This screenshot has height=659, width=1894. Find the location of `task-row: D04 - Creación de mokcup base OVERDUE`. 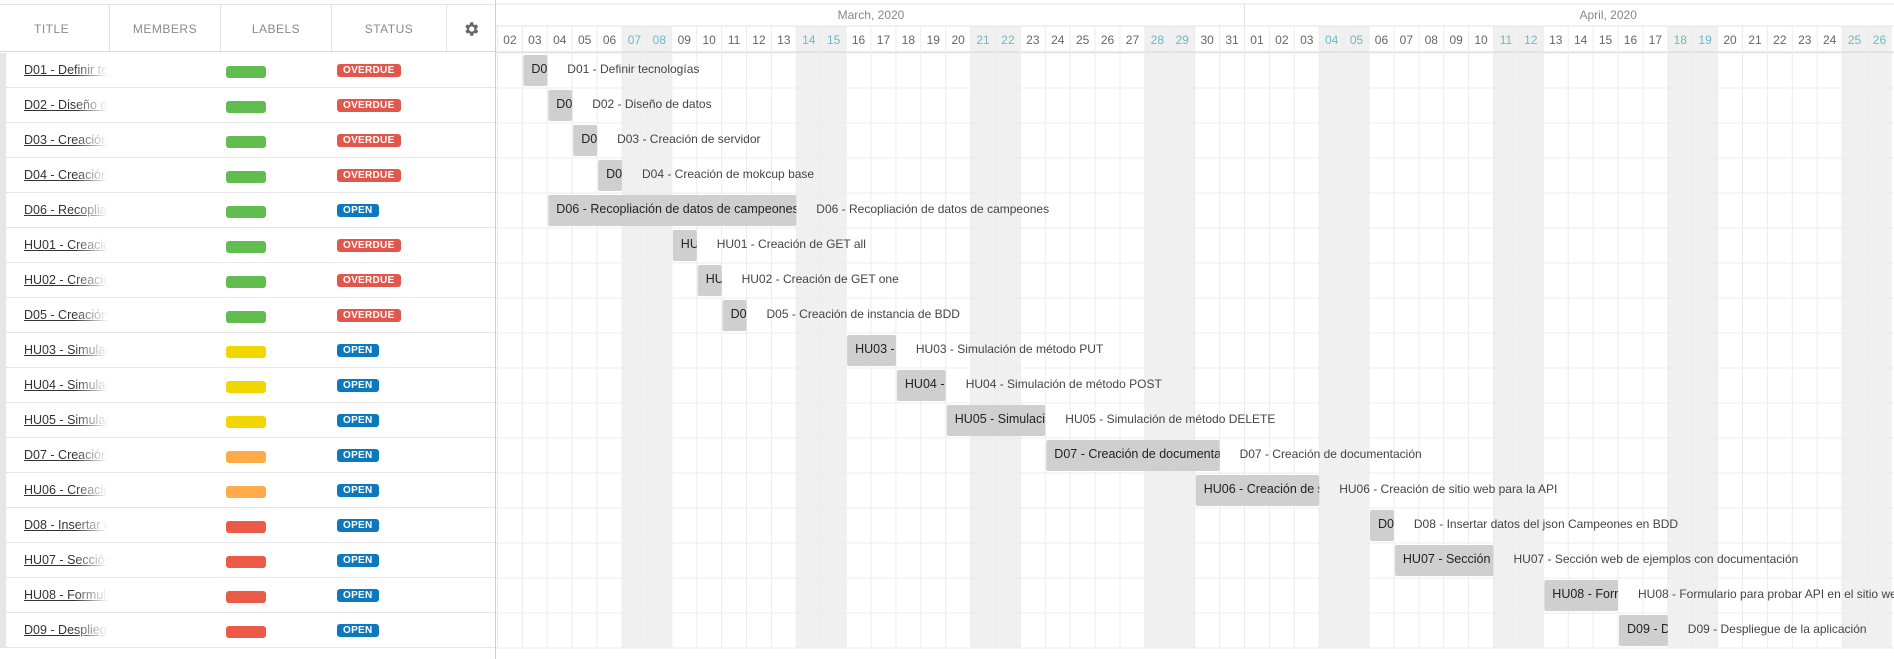

task-row: D04 - Creación de mokcup base OVERDUE is located at coordinates (247, 175).